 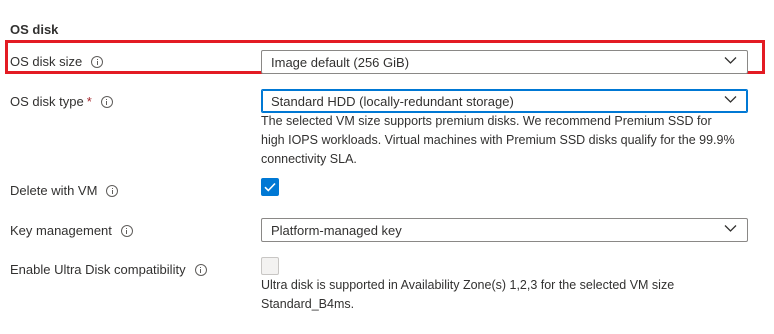 I want to click on ultra-disk-checkbox, so click(x=270, y=266).